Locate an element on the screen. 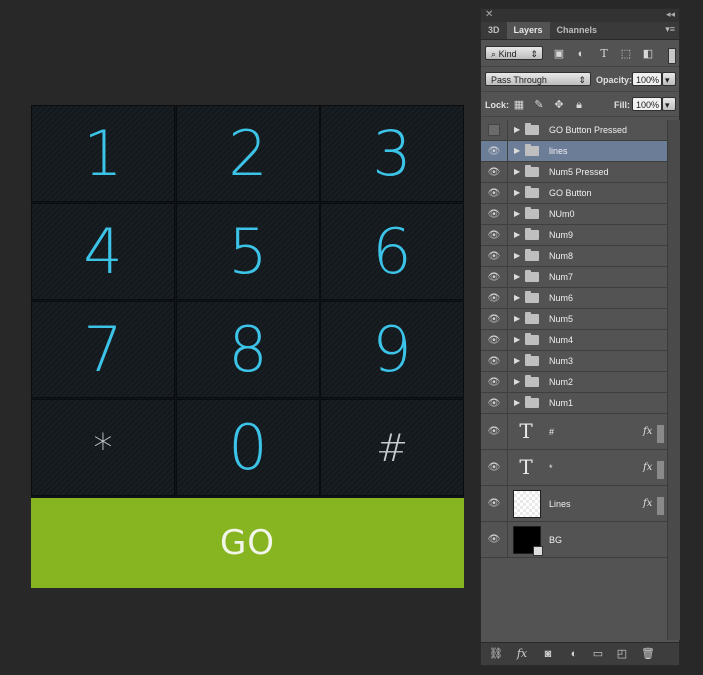 This screenshot has width=703, height=675. filter-kind-select: ⌕ Kind ⇕ is located at coordinates (514, 53).